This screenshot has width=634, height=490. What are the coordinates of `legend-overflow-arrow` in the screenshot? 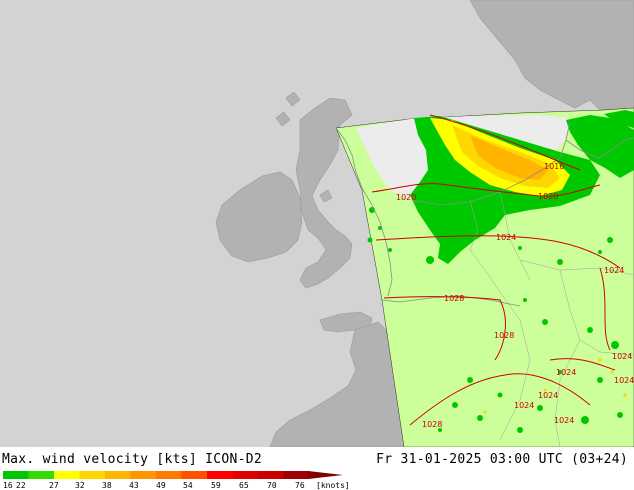 It's located at (325, 475).